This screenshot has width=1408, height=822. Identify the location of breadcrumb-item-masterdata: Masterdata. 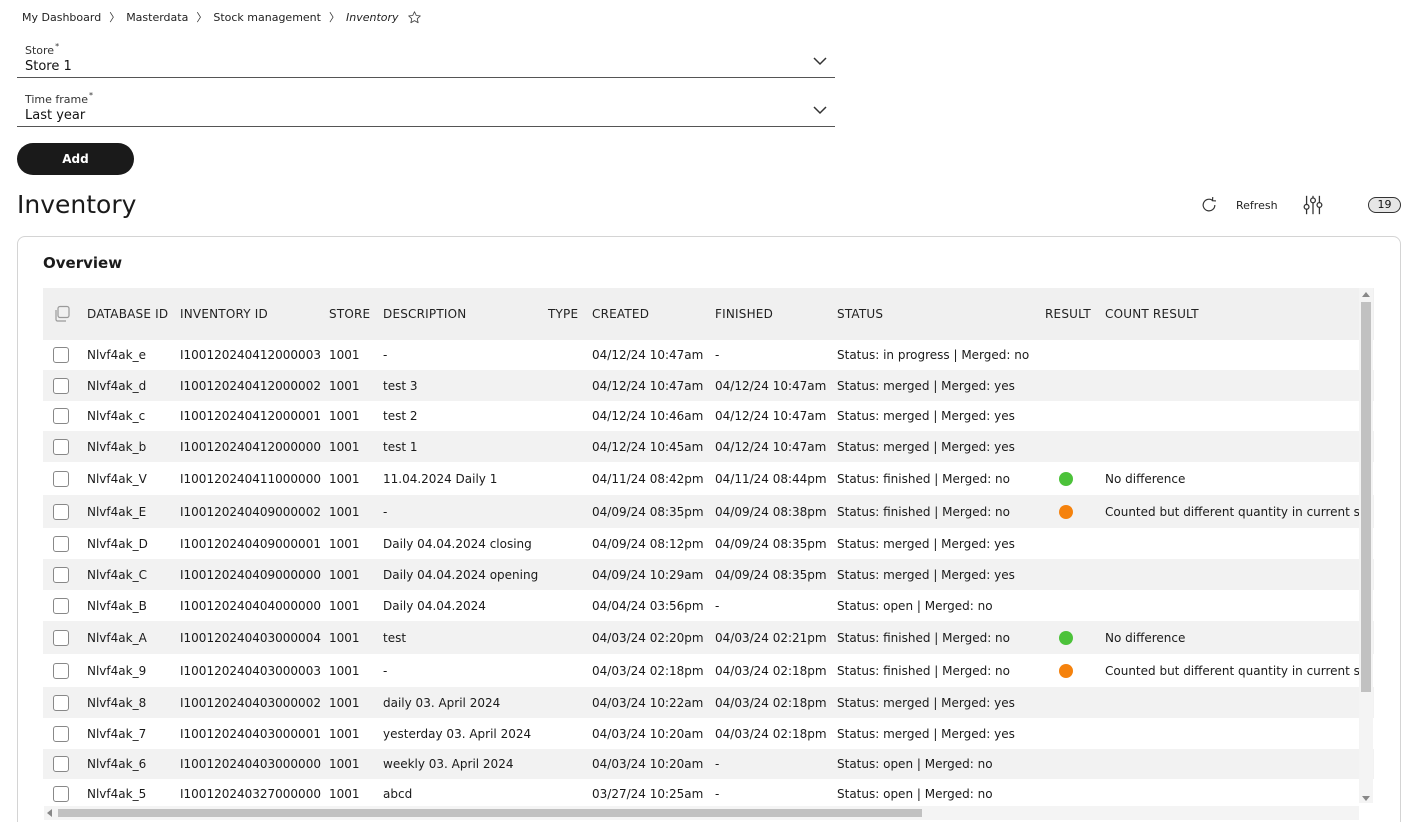
(157, 17).